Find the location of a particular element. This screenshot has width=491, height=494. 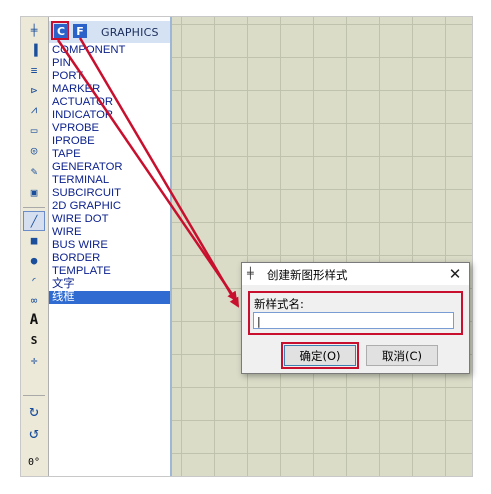

ok-button: 确定(O) is located at coordinates (320, 355).